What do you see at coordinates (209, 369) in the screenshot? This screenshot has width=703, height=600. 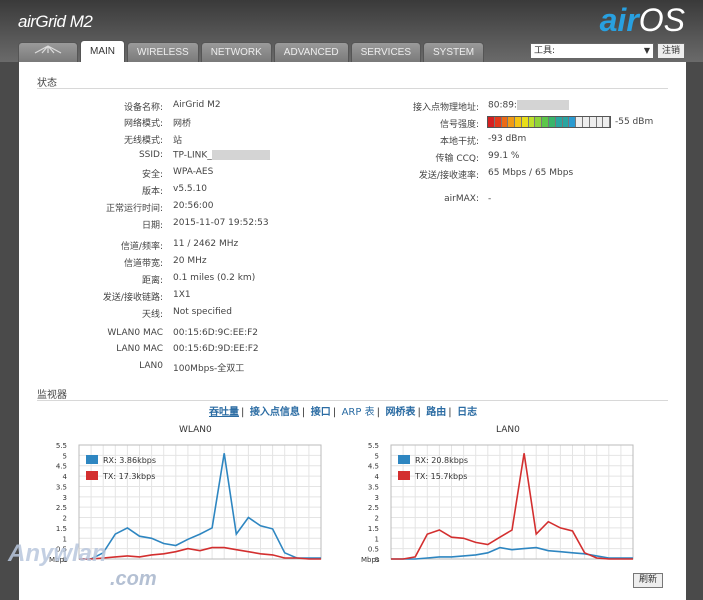 I see `status-value: 100Mbps-全双工` at bounding box center [209, 369].